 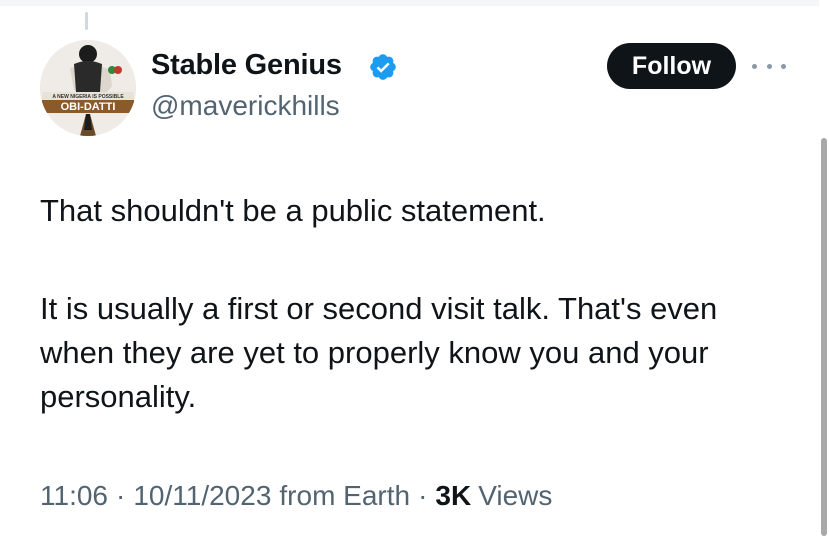 What do you see at coordinates (824, 337) in the screenshot?
I see `scrollbar-thumb` at bounding box center [824, 337].